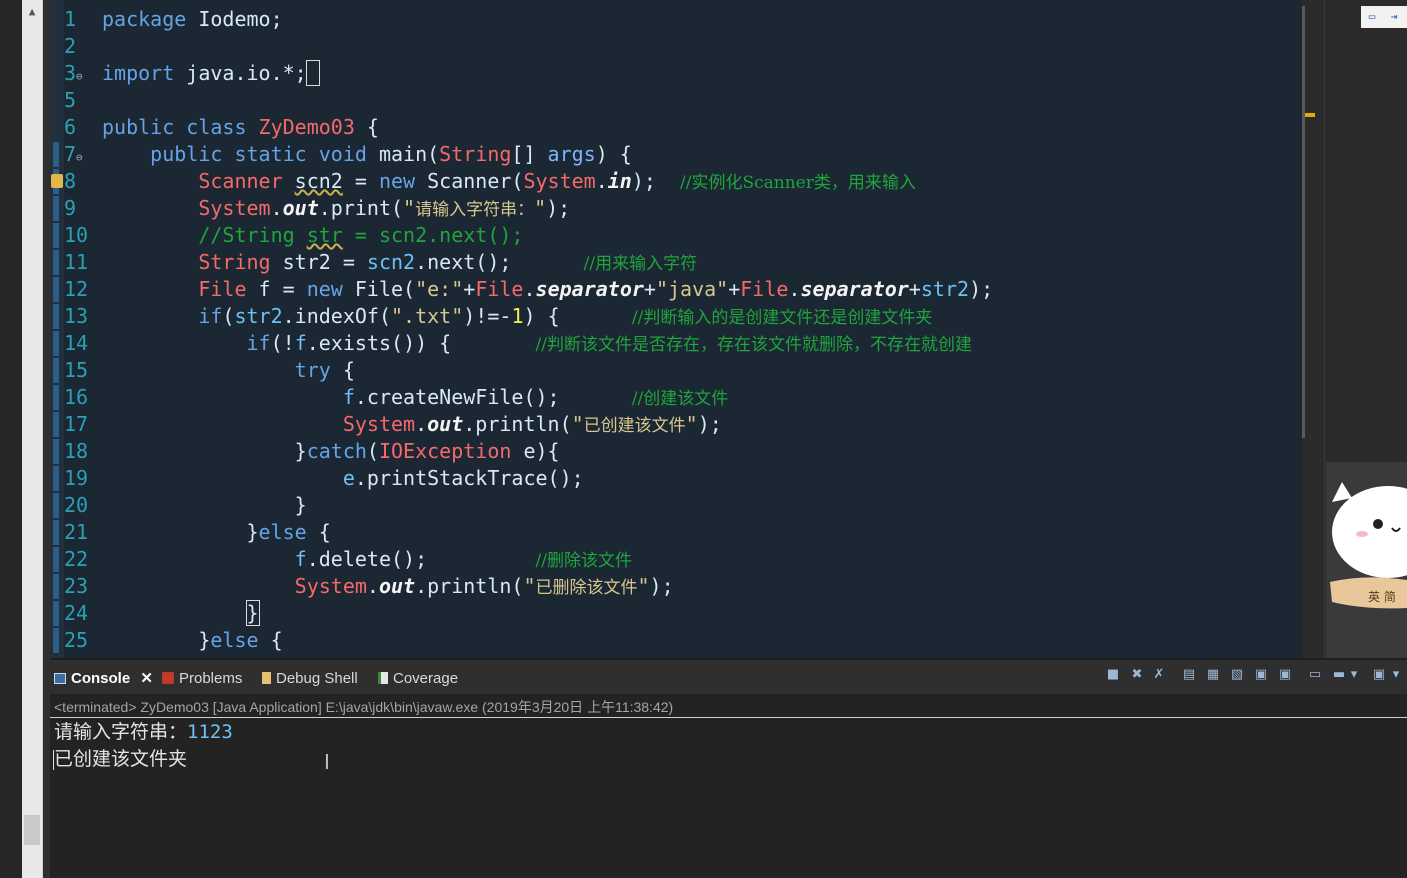  I want to click on line-number: 5, so click(70, 100).